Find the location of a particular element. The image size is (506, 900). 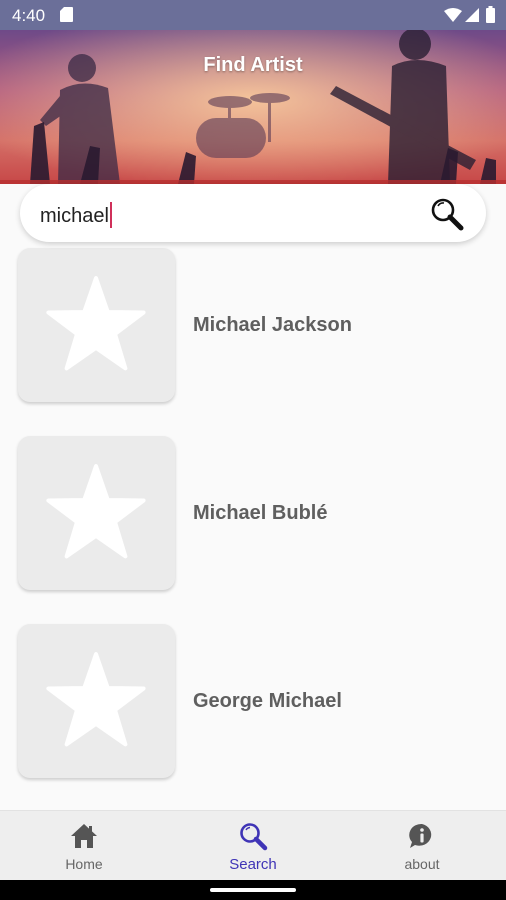

home-icon is located at coordinates (84, 836).